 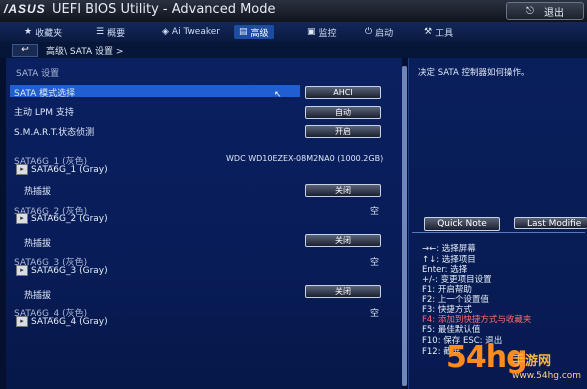 I want to click on tab-label: 监控, so click(x=327, y=33).